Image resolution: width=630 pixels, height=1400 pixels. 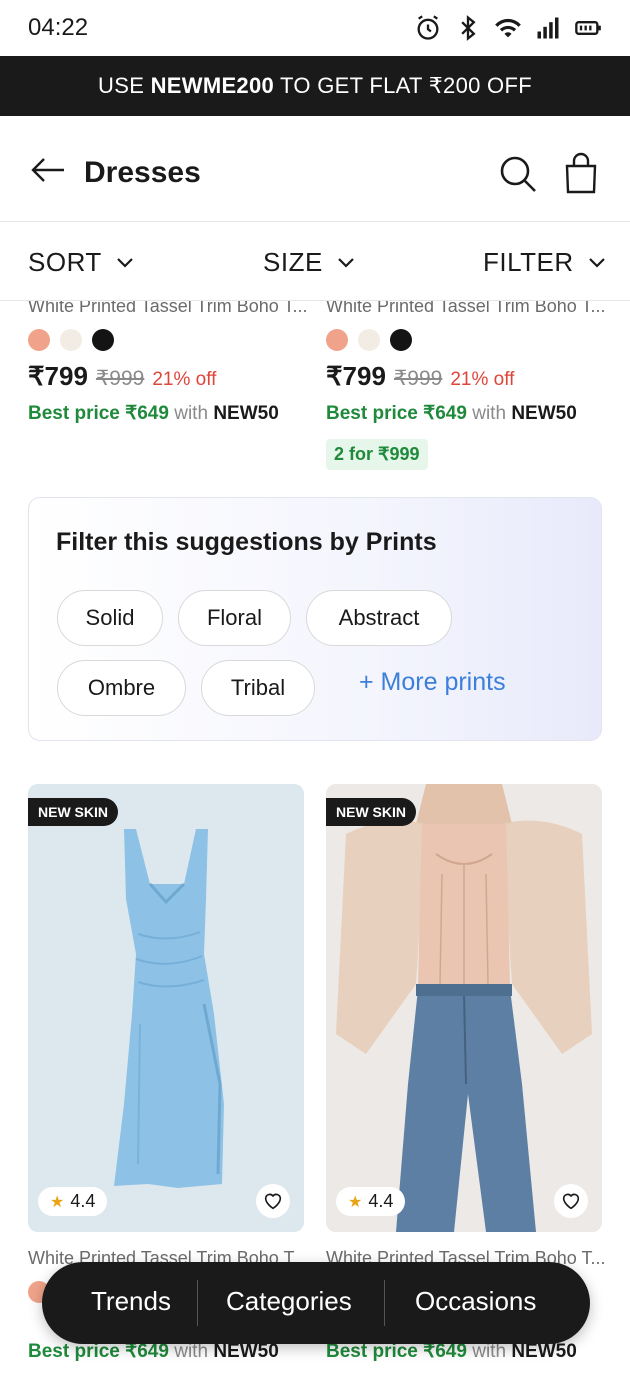 I want to click on alarm-icon, so click(x=428, y=27).